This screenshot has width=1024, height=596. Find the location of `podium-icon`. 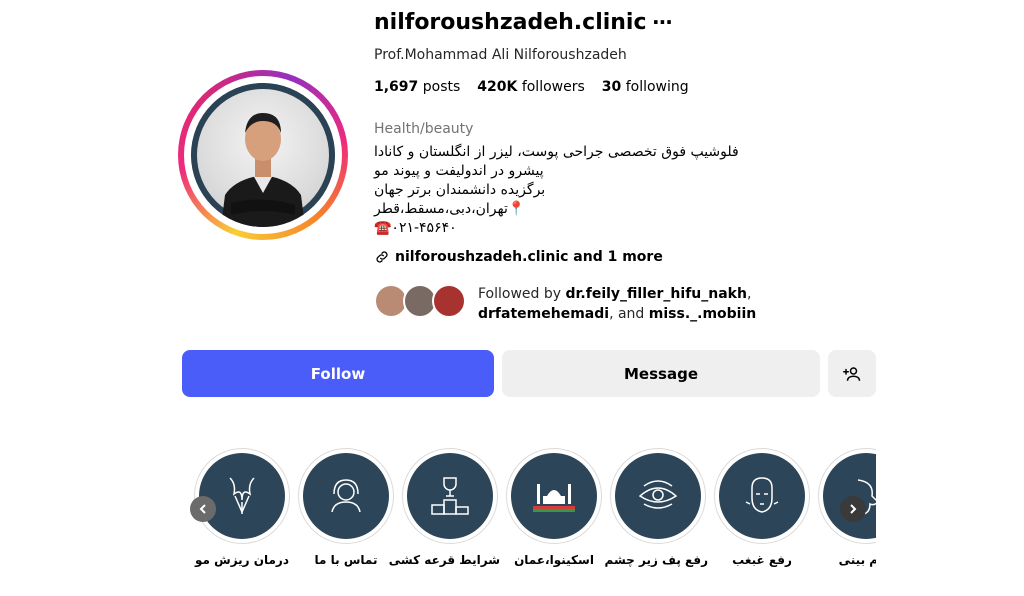

podium-icon is located at coordinates (450, 496).